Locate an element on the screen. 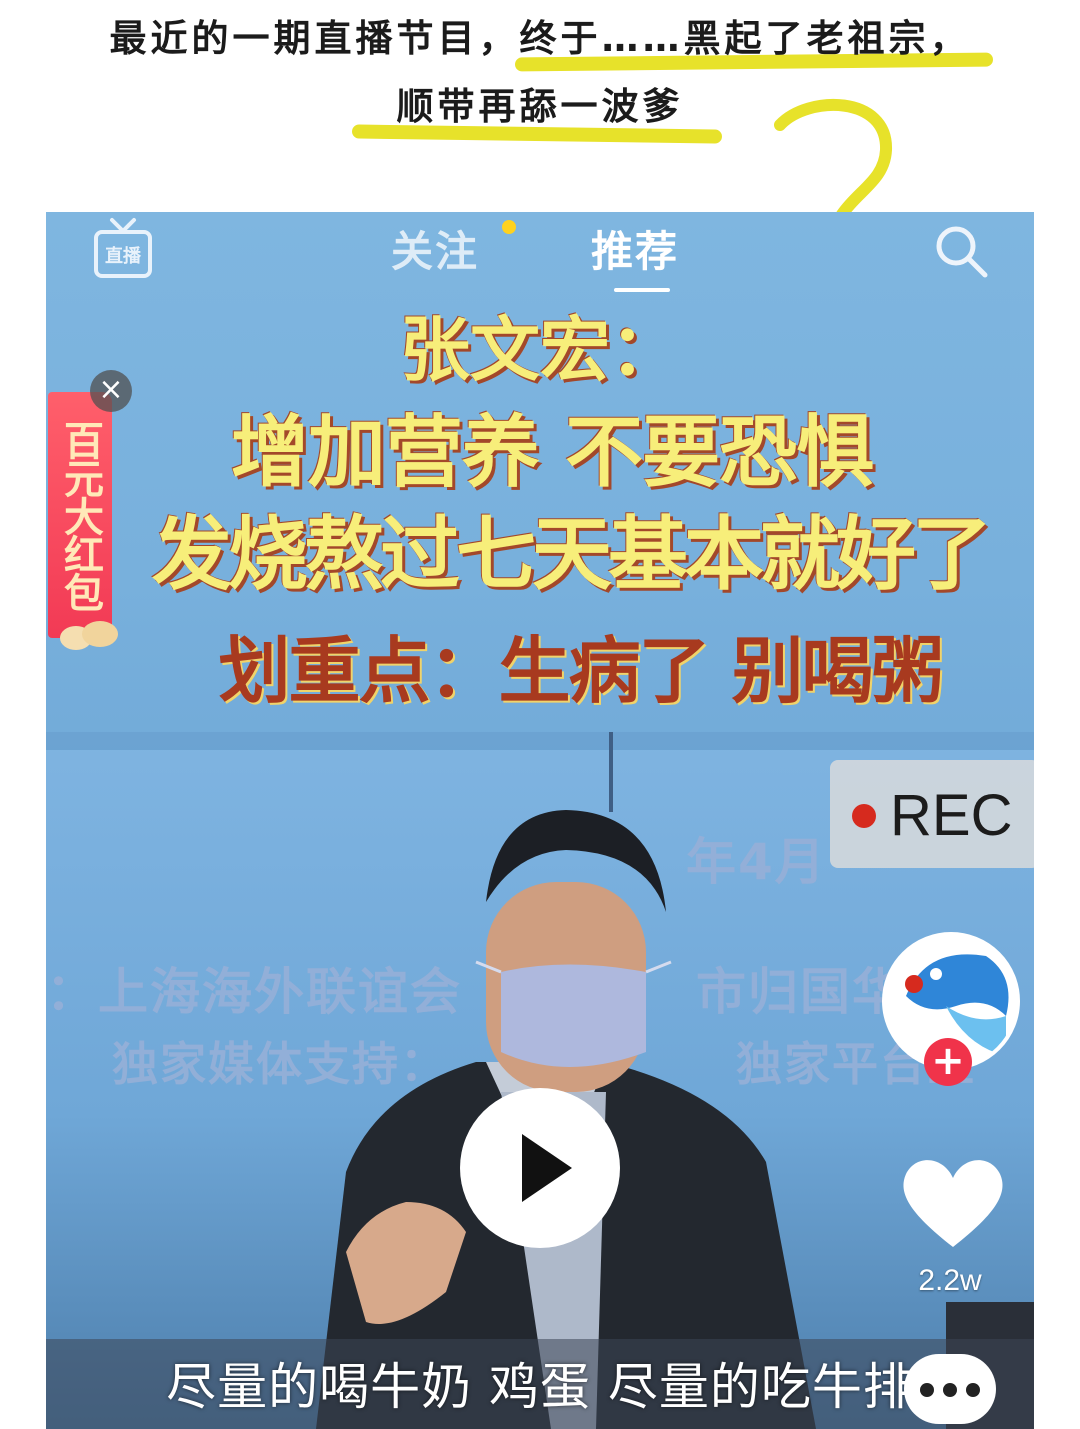 The height and width of the screenshot is (1429, 1080). gold-coins-icon is located at coordinates (89, 635).